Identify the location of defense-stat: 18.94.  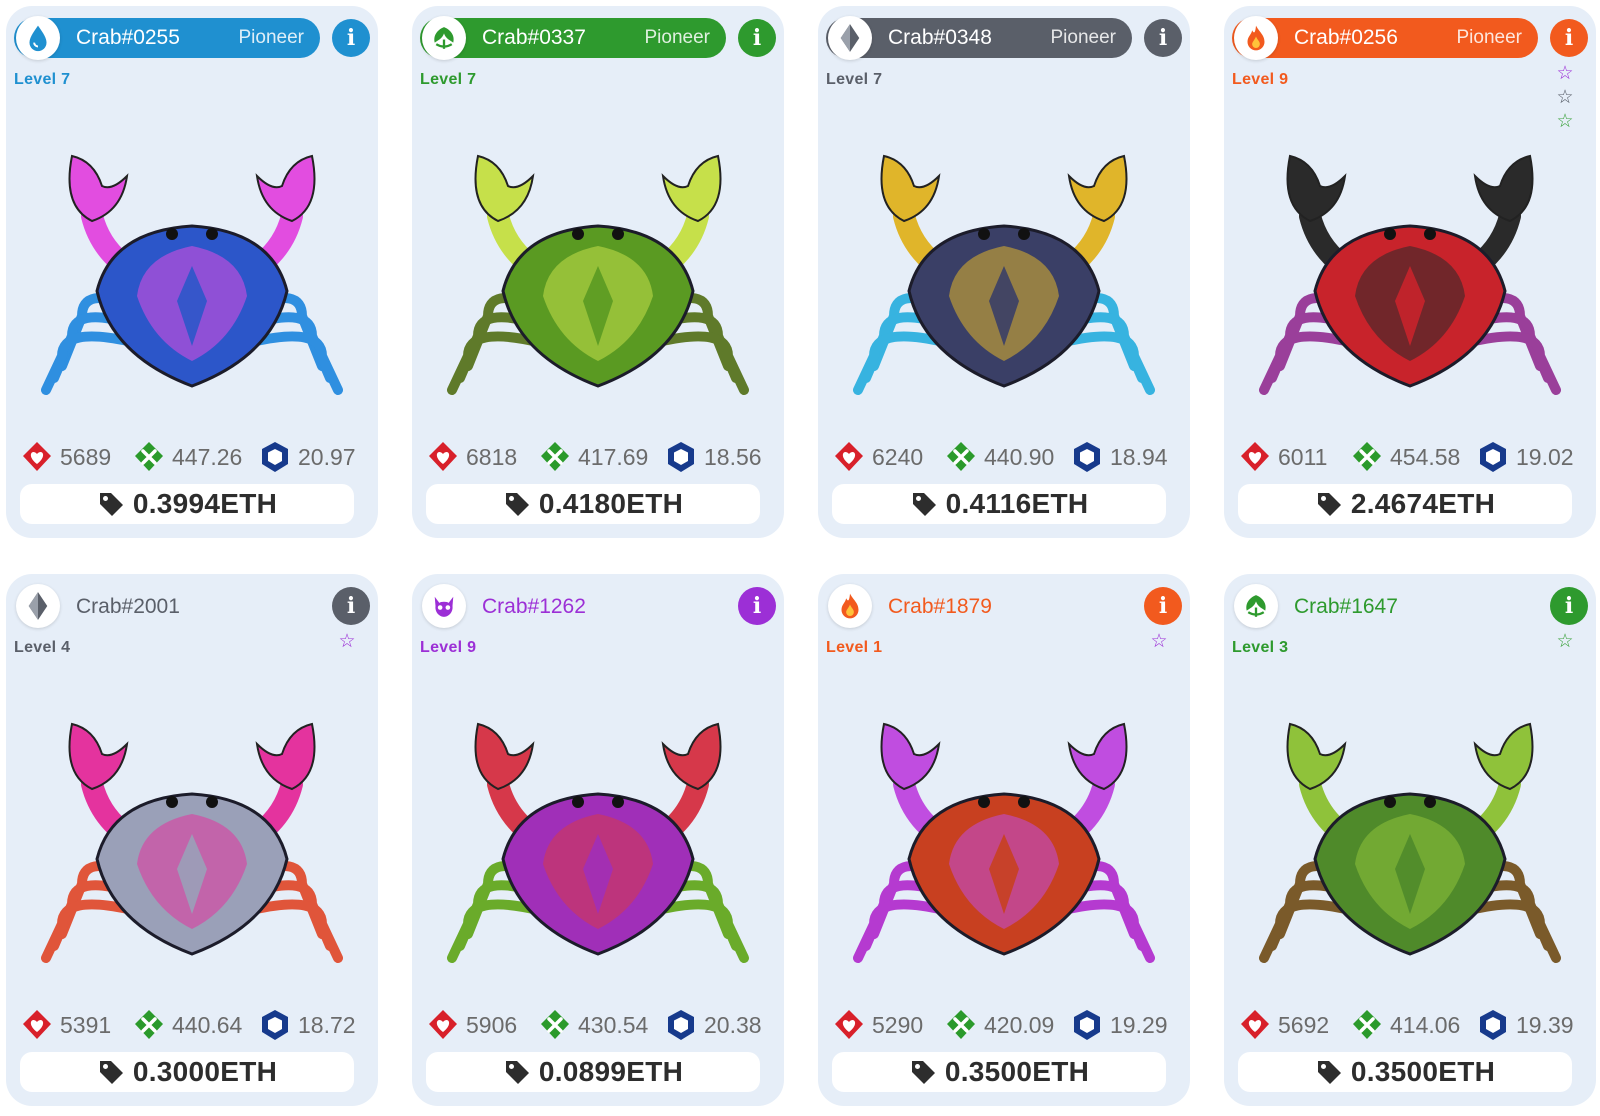
(1119, 457).